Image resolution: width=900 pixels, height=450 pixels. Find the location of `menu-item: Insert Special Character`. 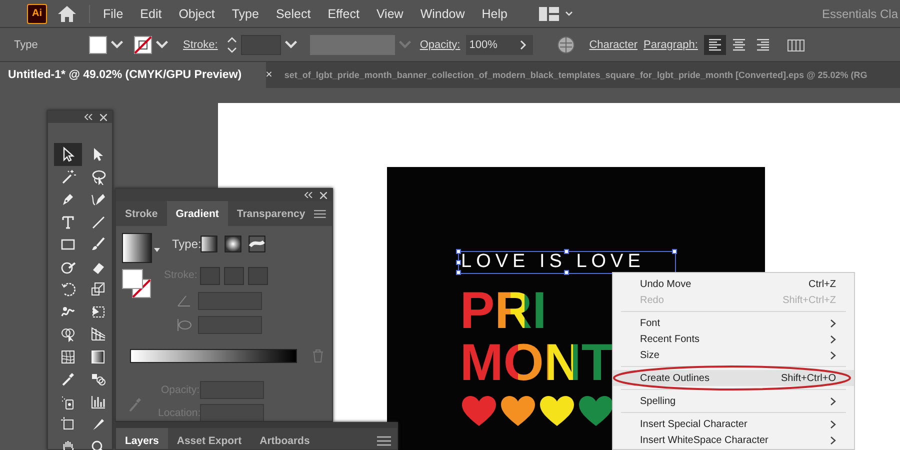

menu-item: Insert Special Character is located at coordinates (733, 424).